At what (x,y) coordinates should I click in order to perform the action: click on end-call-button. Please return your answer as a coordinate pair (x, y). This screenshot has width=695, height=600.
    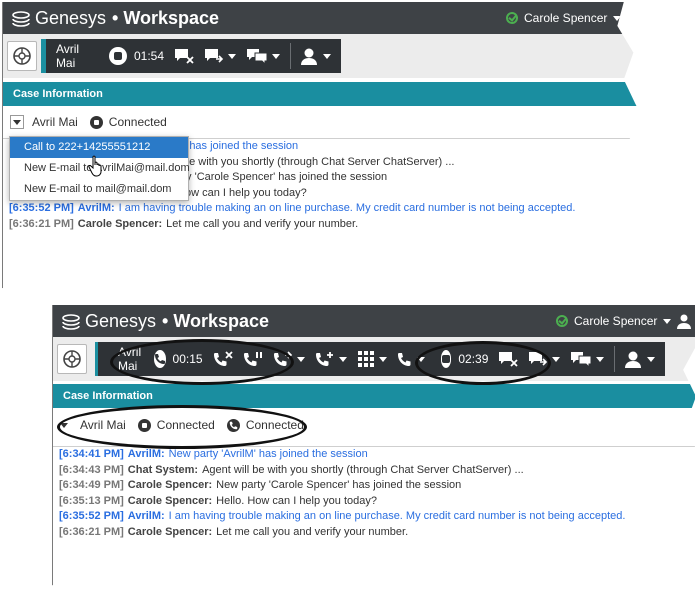
    Looking at the image, I should click on (223, 359).